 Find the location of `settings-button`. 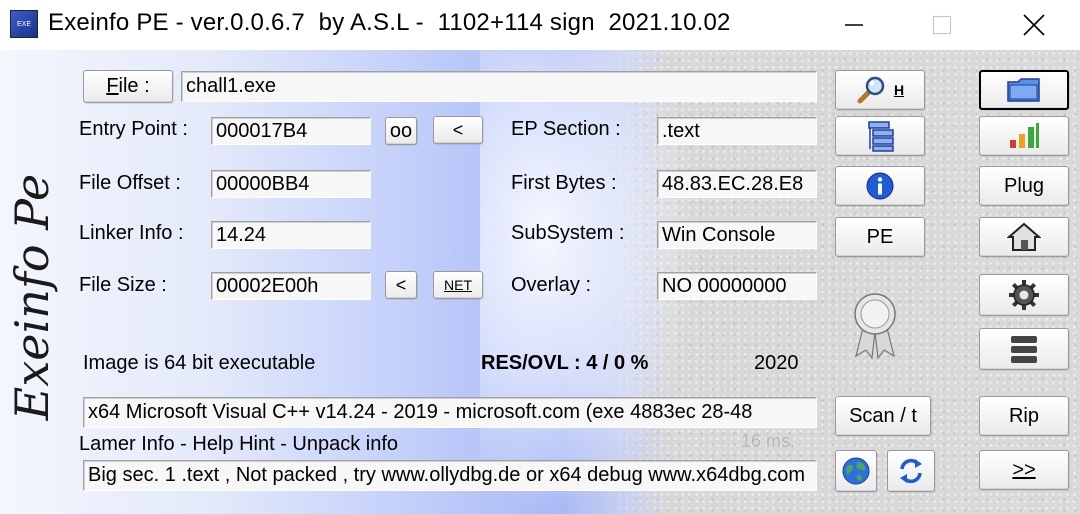

settings-button is located at coordinates (1024, 295).